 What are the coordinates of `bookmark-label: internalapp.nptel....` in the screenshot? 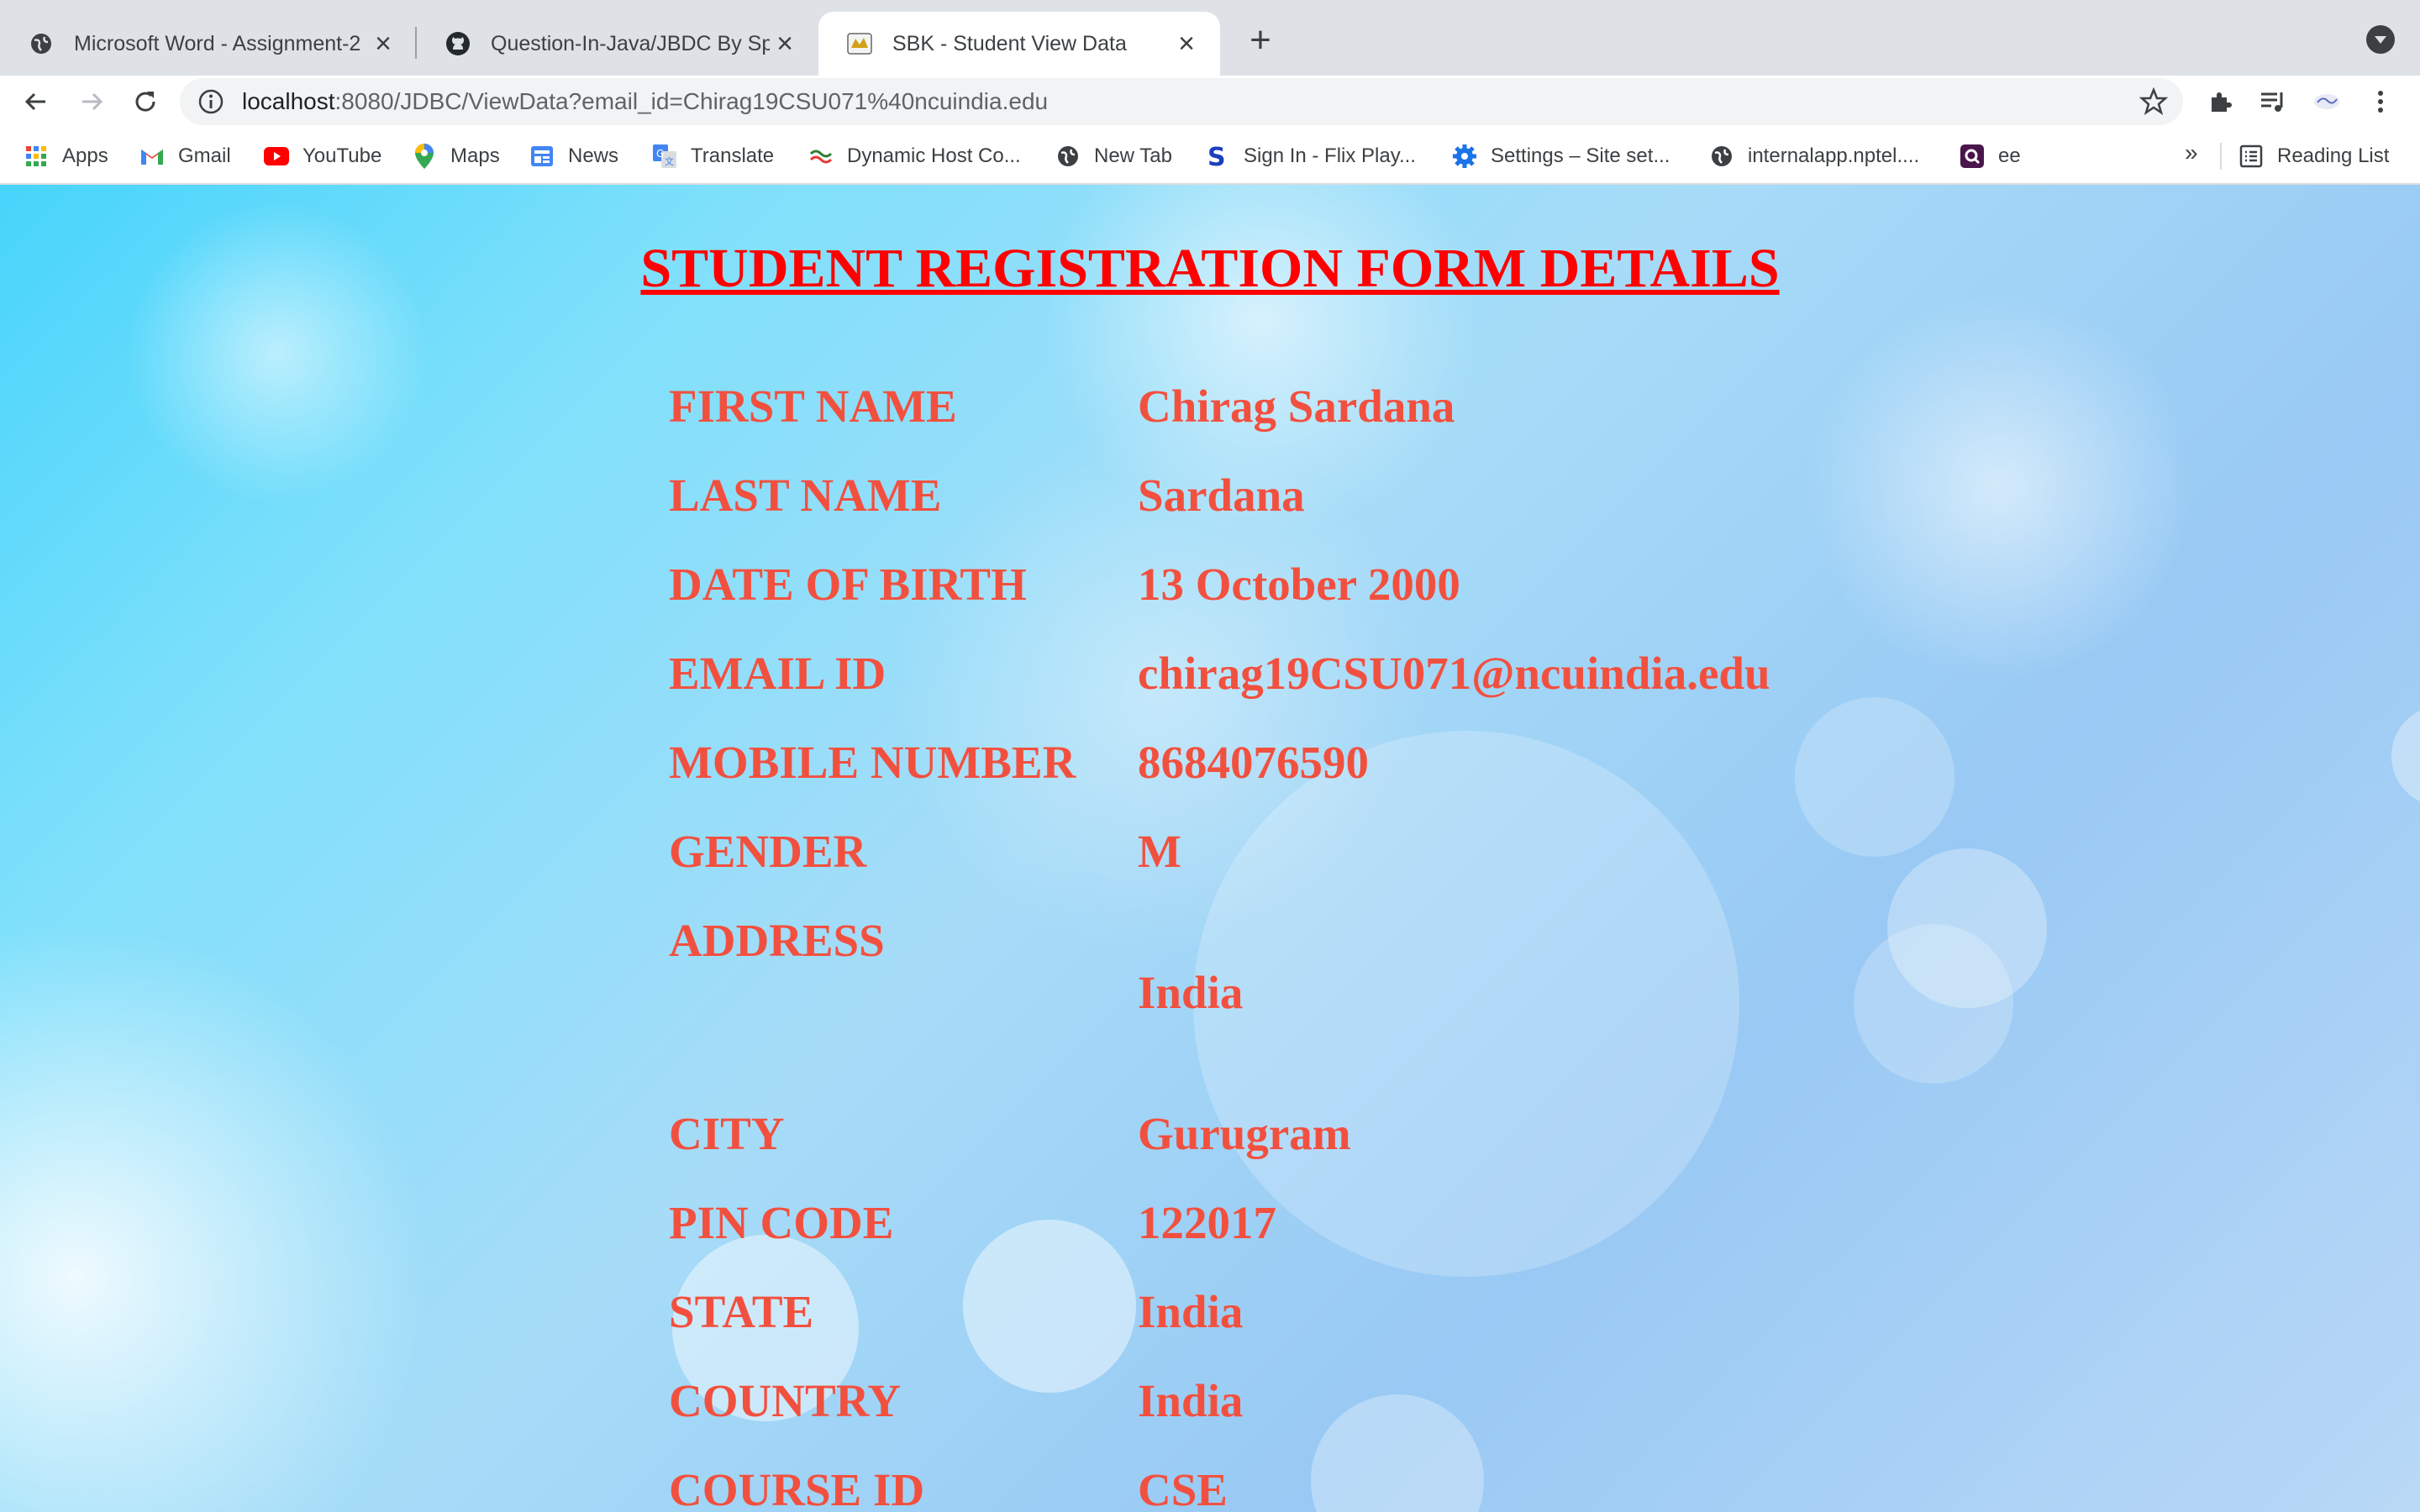 It's located at (1834, 155).